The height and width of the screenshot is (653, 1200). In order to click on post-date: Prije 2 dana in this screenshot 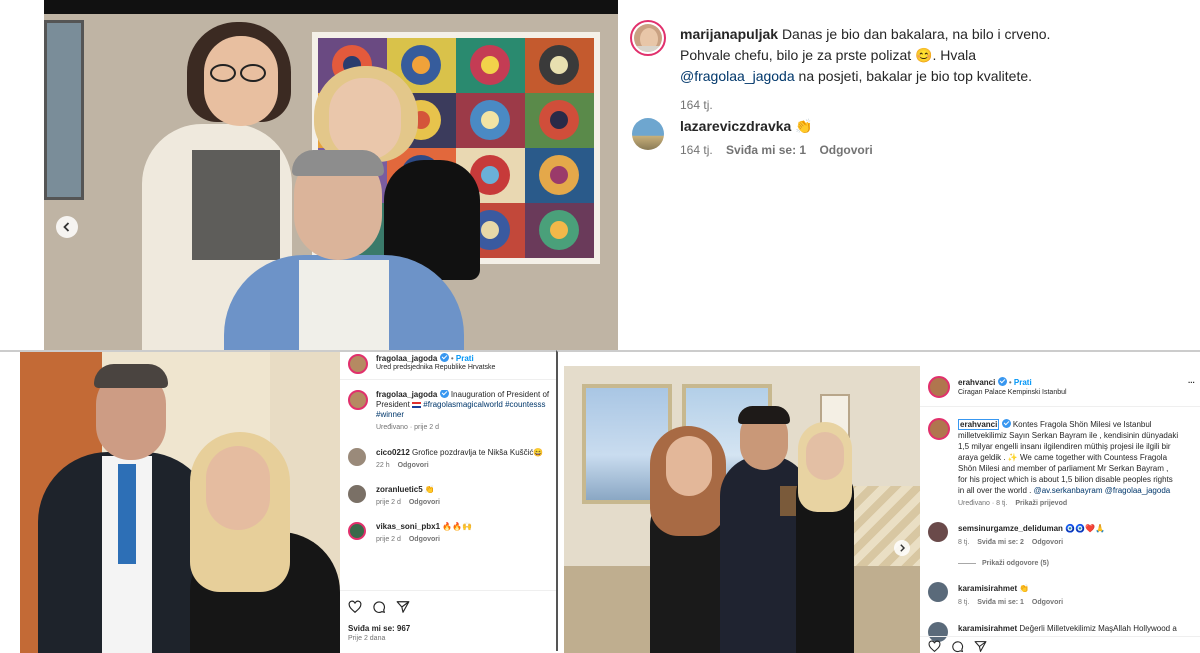, I will do `click(367, 638)`.